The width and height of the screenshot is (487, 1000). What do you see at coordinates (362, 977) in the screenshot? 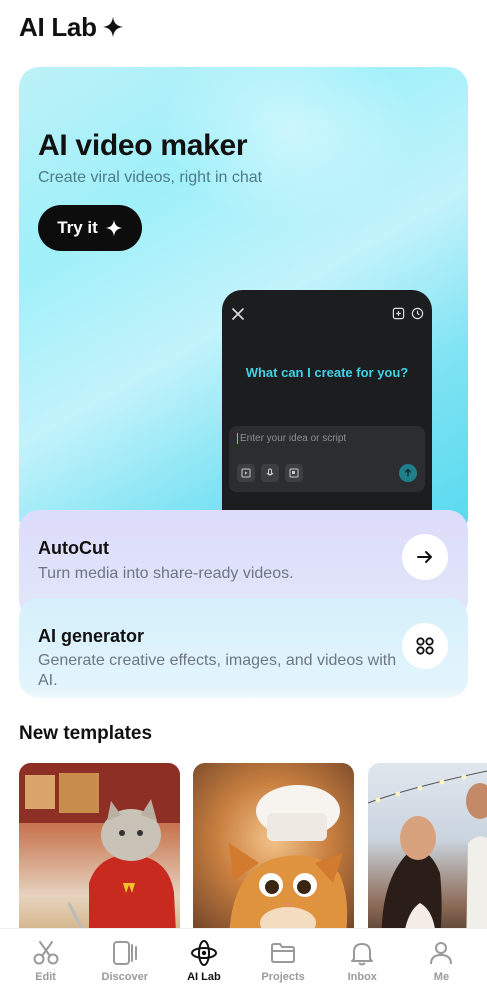
I see `nav-label: Inbox` at bounding box center [362, 977].